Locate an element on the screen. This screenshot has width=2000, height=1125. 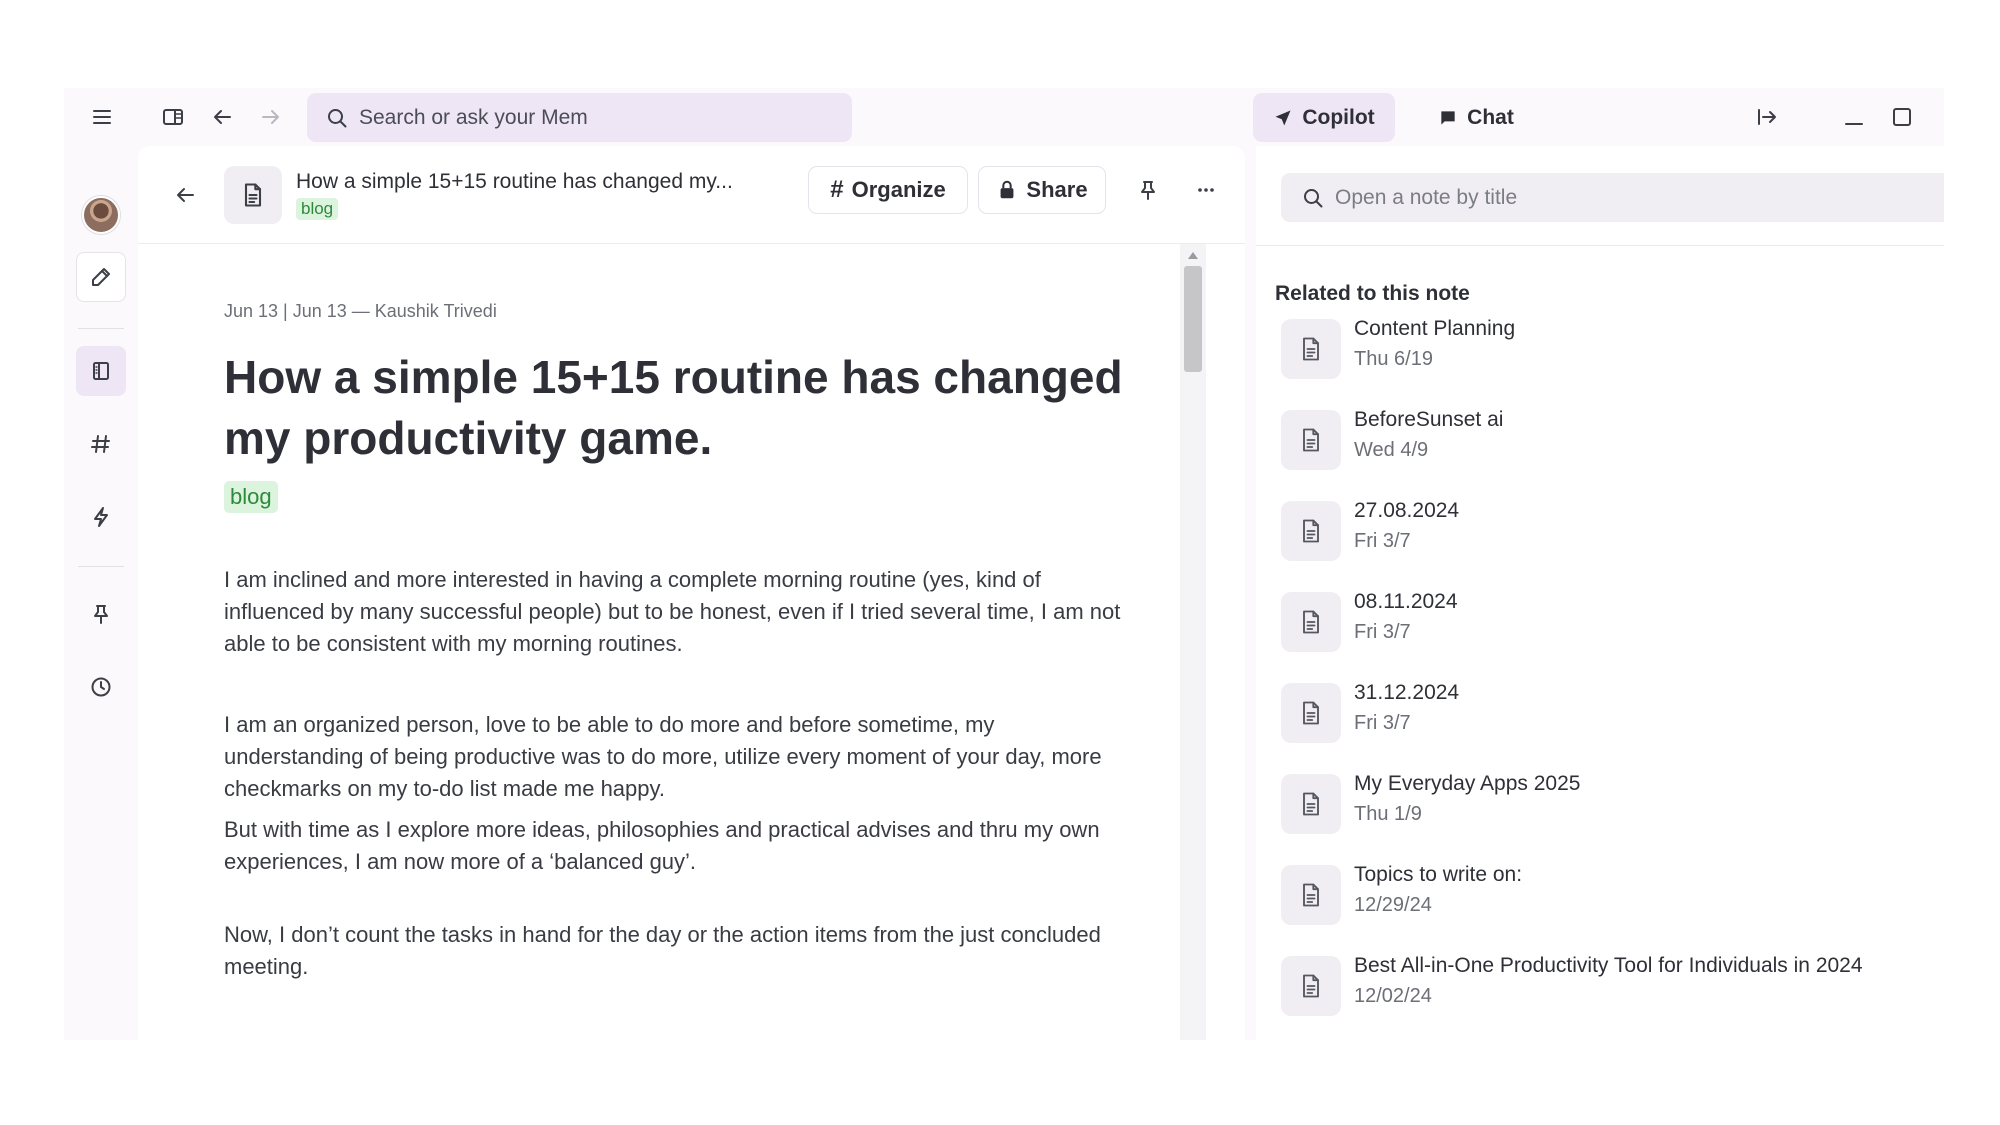
sidebar-item-tags is located at coordinates (101, 444).